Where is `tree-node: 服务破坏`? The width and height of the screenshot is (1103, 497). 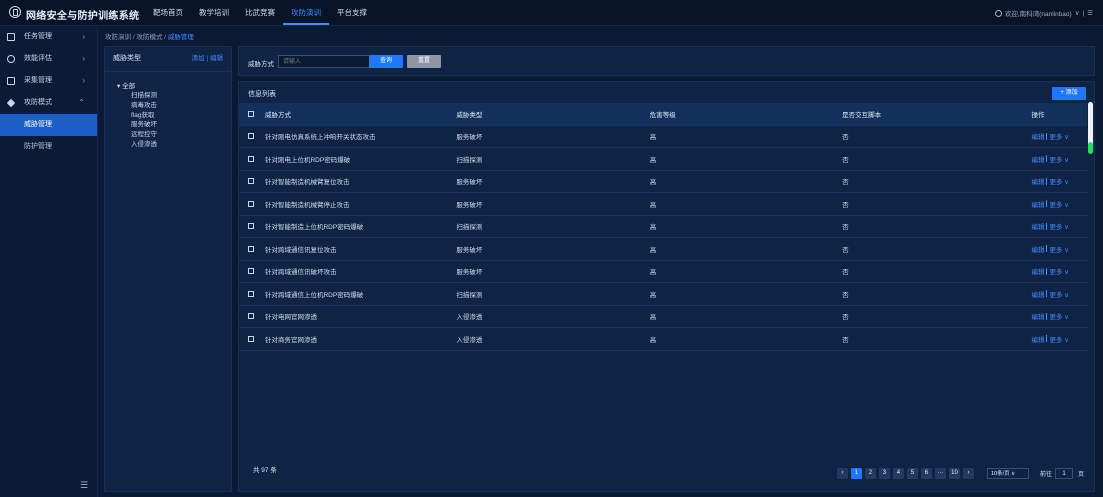
tree-node: 服务破坏 is located at coordinates (174, 125).